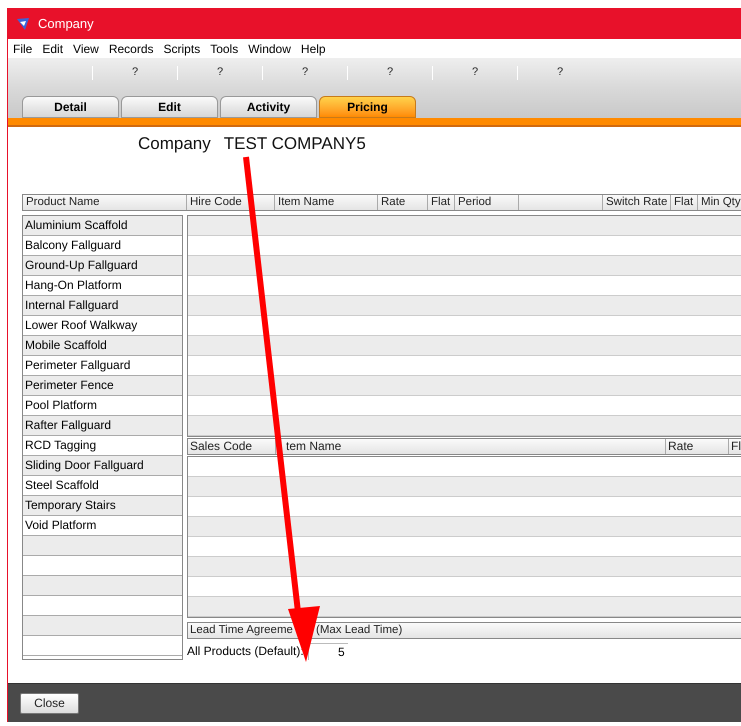  What do you see at coordinates (174, 144) in the screenshot?
I see `company-label: Company` at bounding box center [174, 144].